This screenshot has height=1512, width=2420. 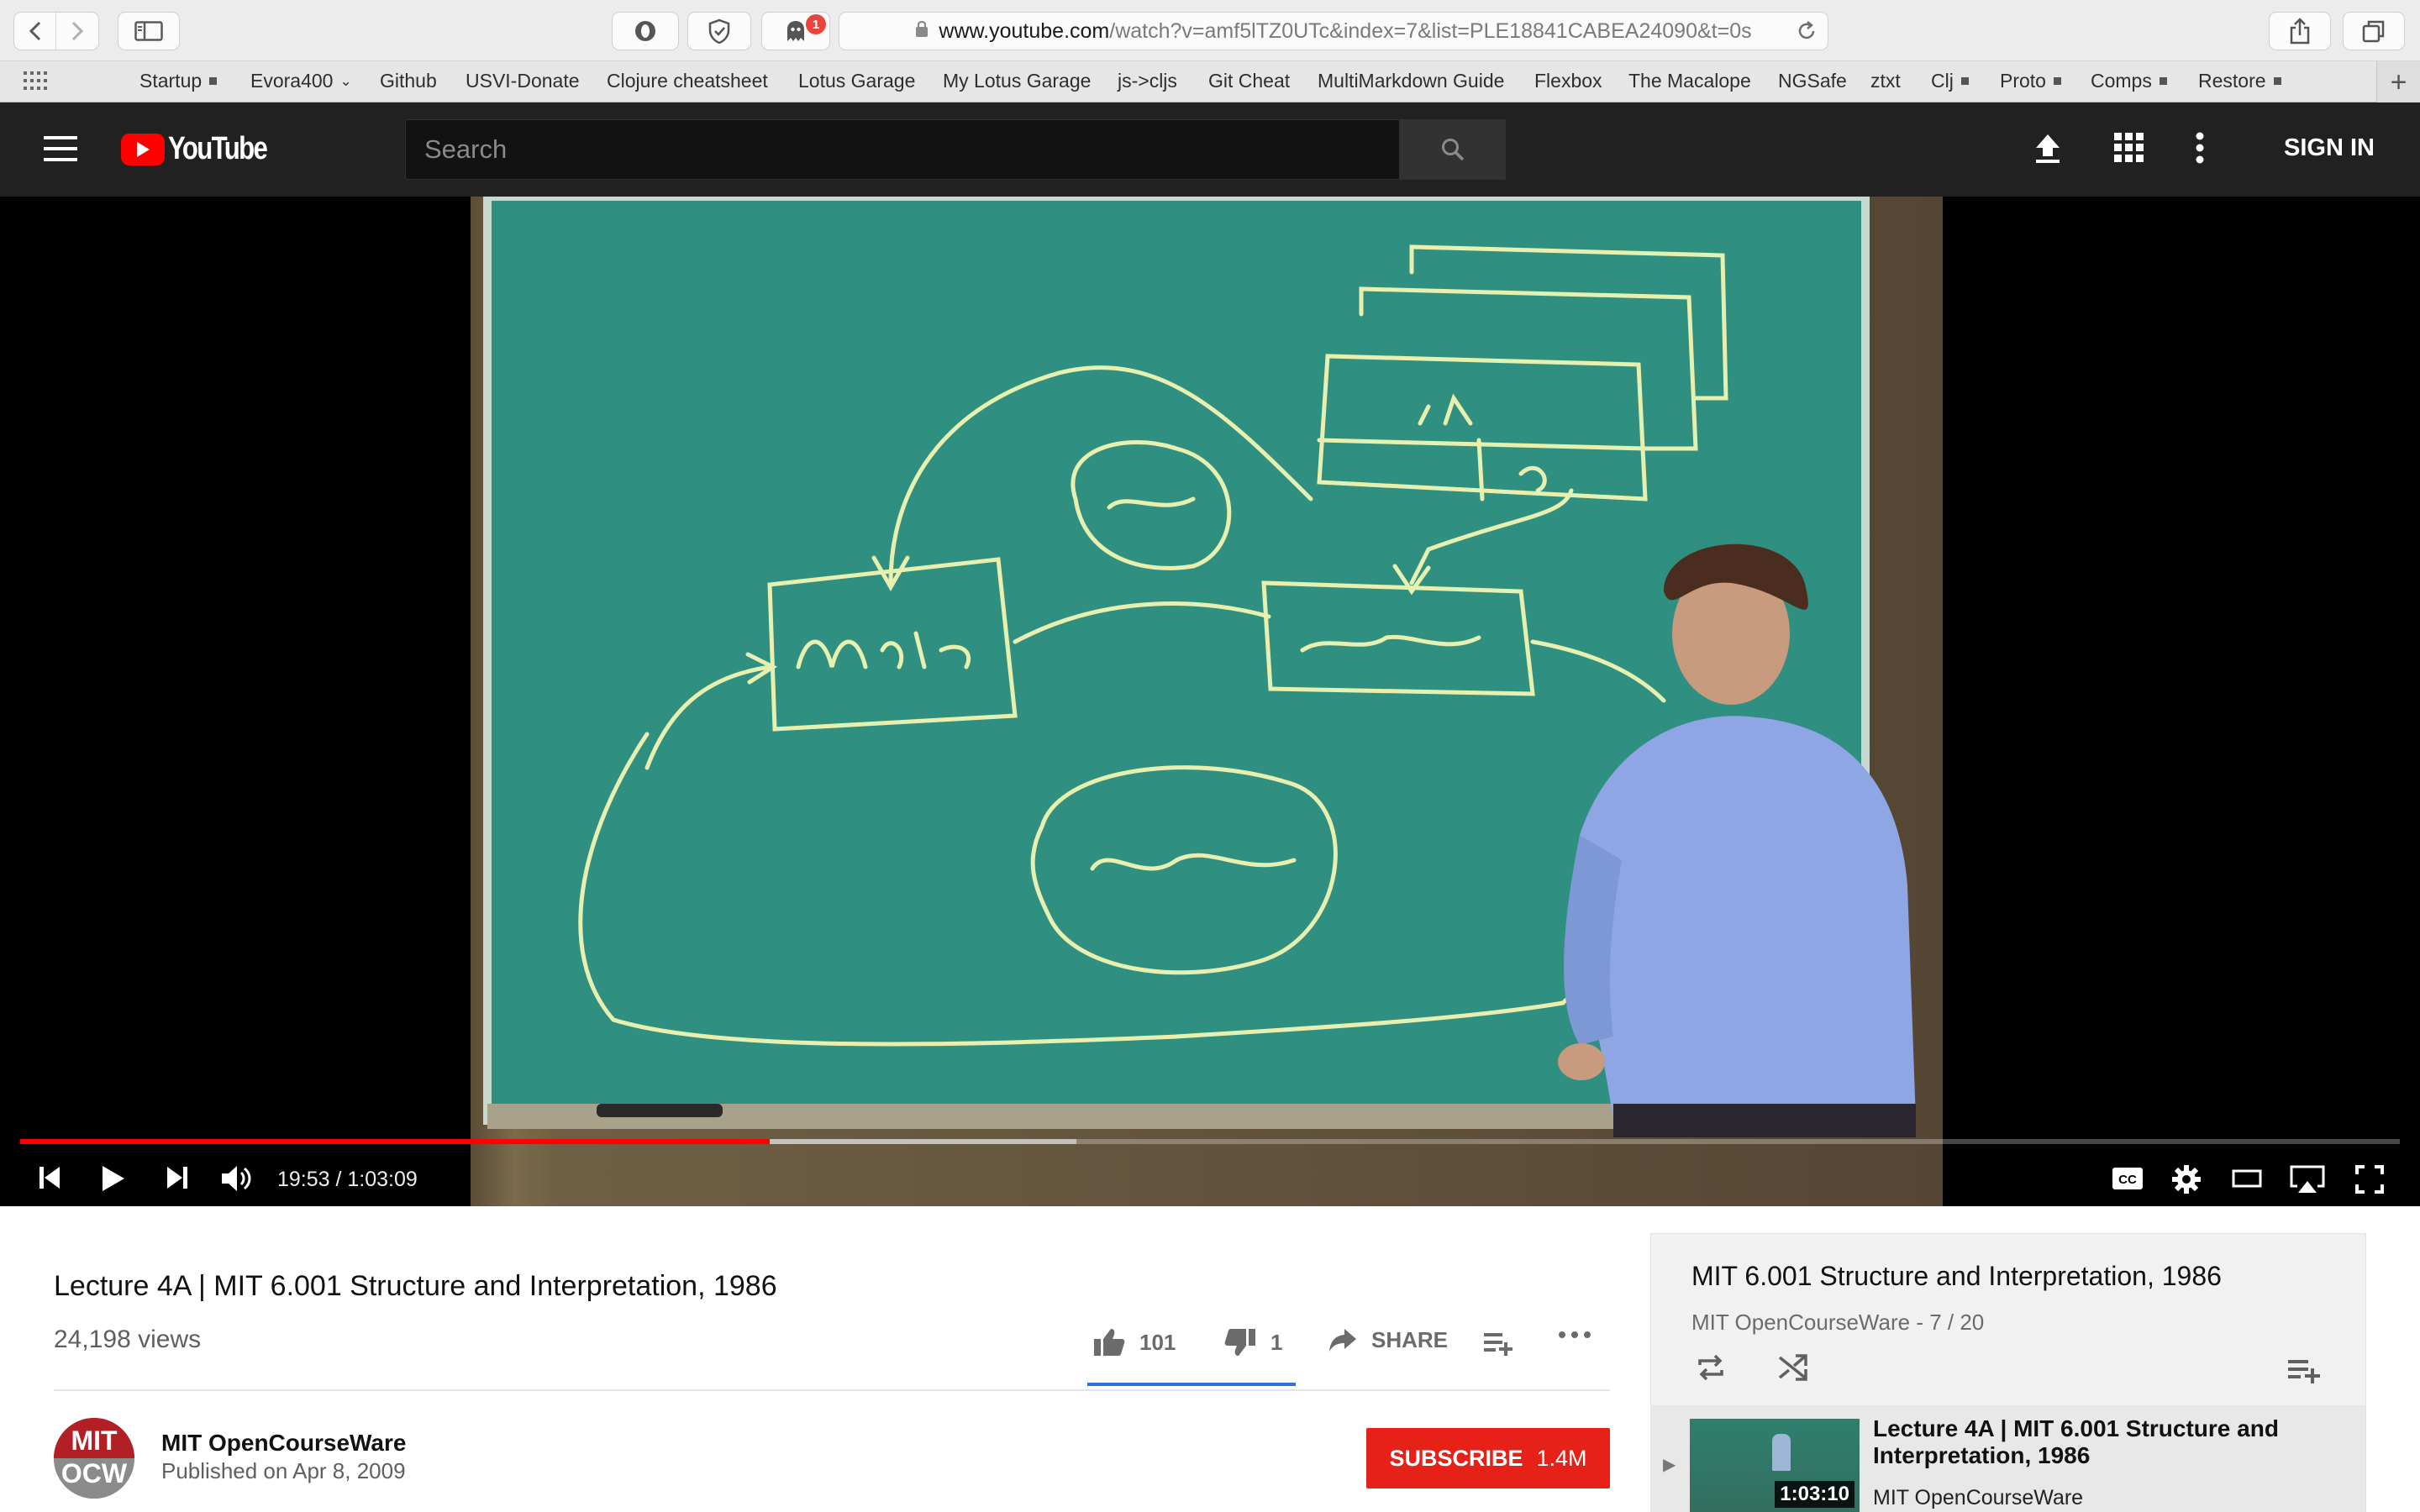 I want to click on bookmark-item: USVI-Donate, so click(x=523, y=81).